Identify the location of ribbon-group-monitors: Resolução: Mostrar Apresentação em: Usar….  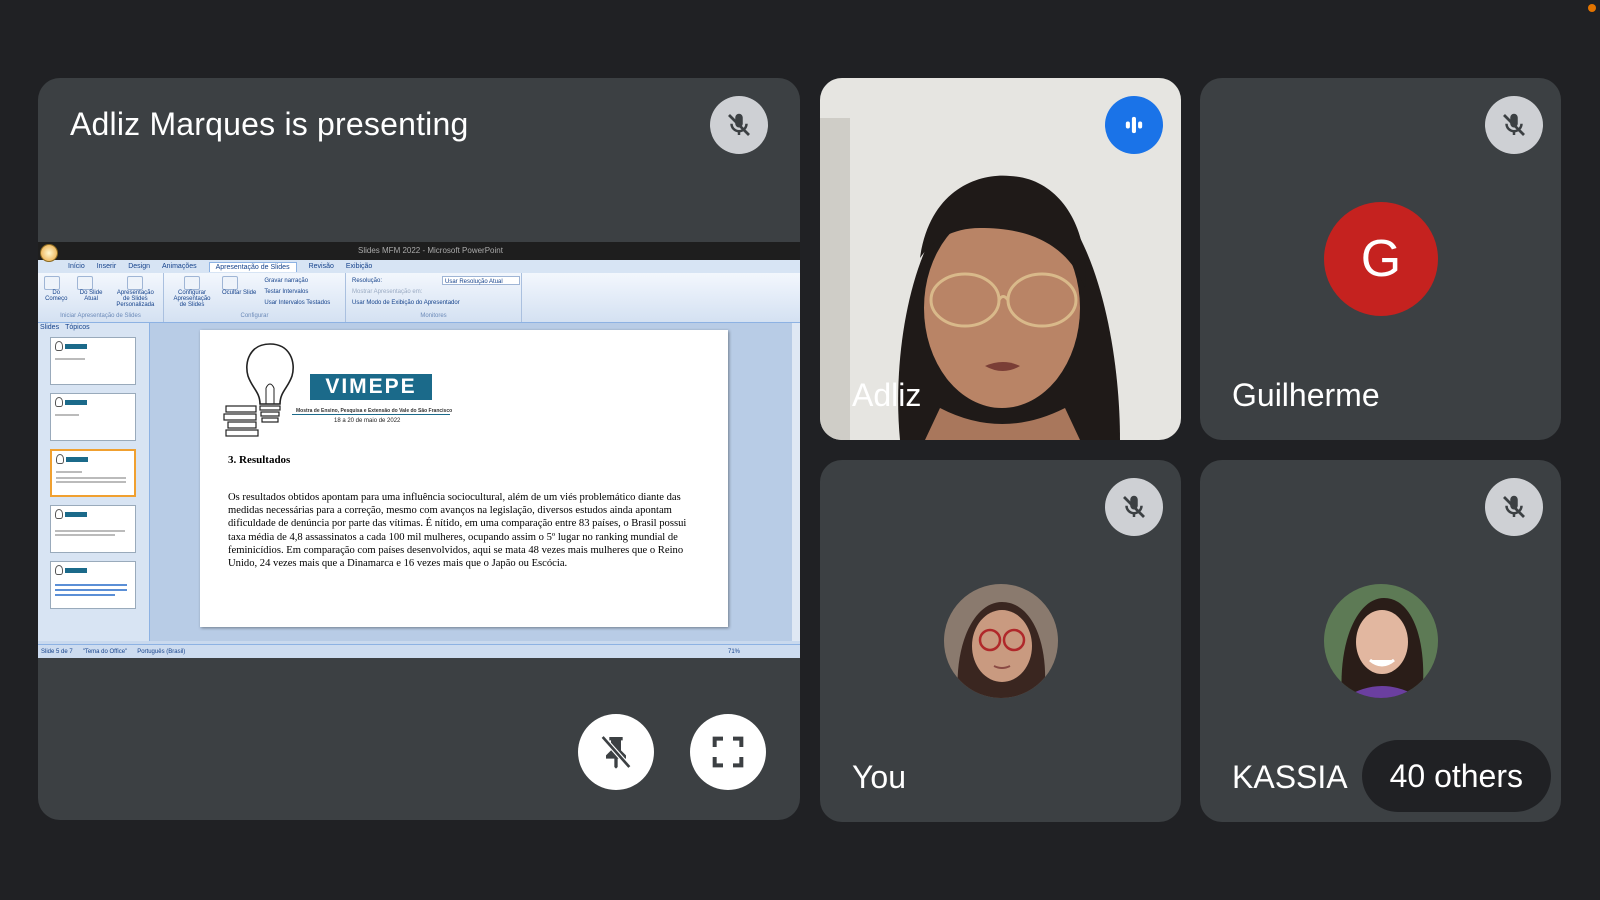
(434, 297).